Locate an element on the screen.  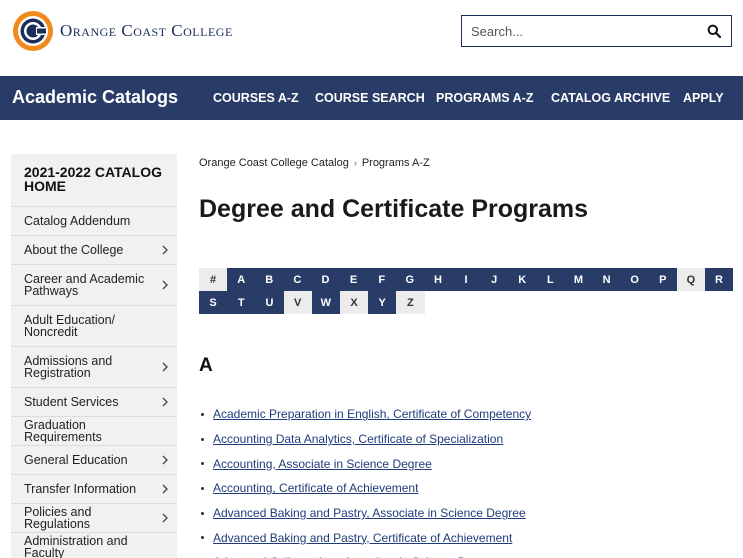
search-box is located at coordinates (596, 31).